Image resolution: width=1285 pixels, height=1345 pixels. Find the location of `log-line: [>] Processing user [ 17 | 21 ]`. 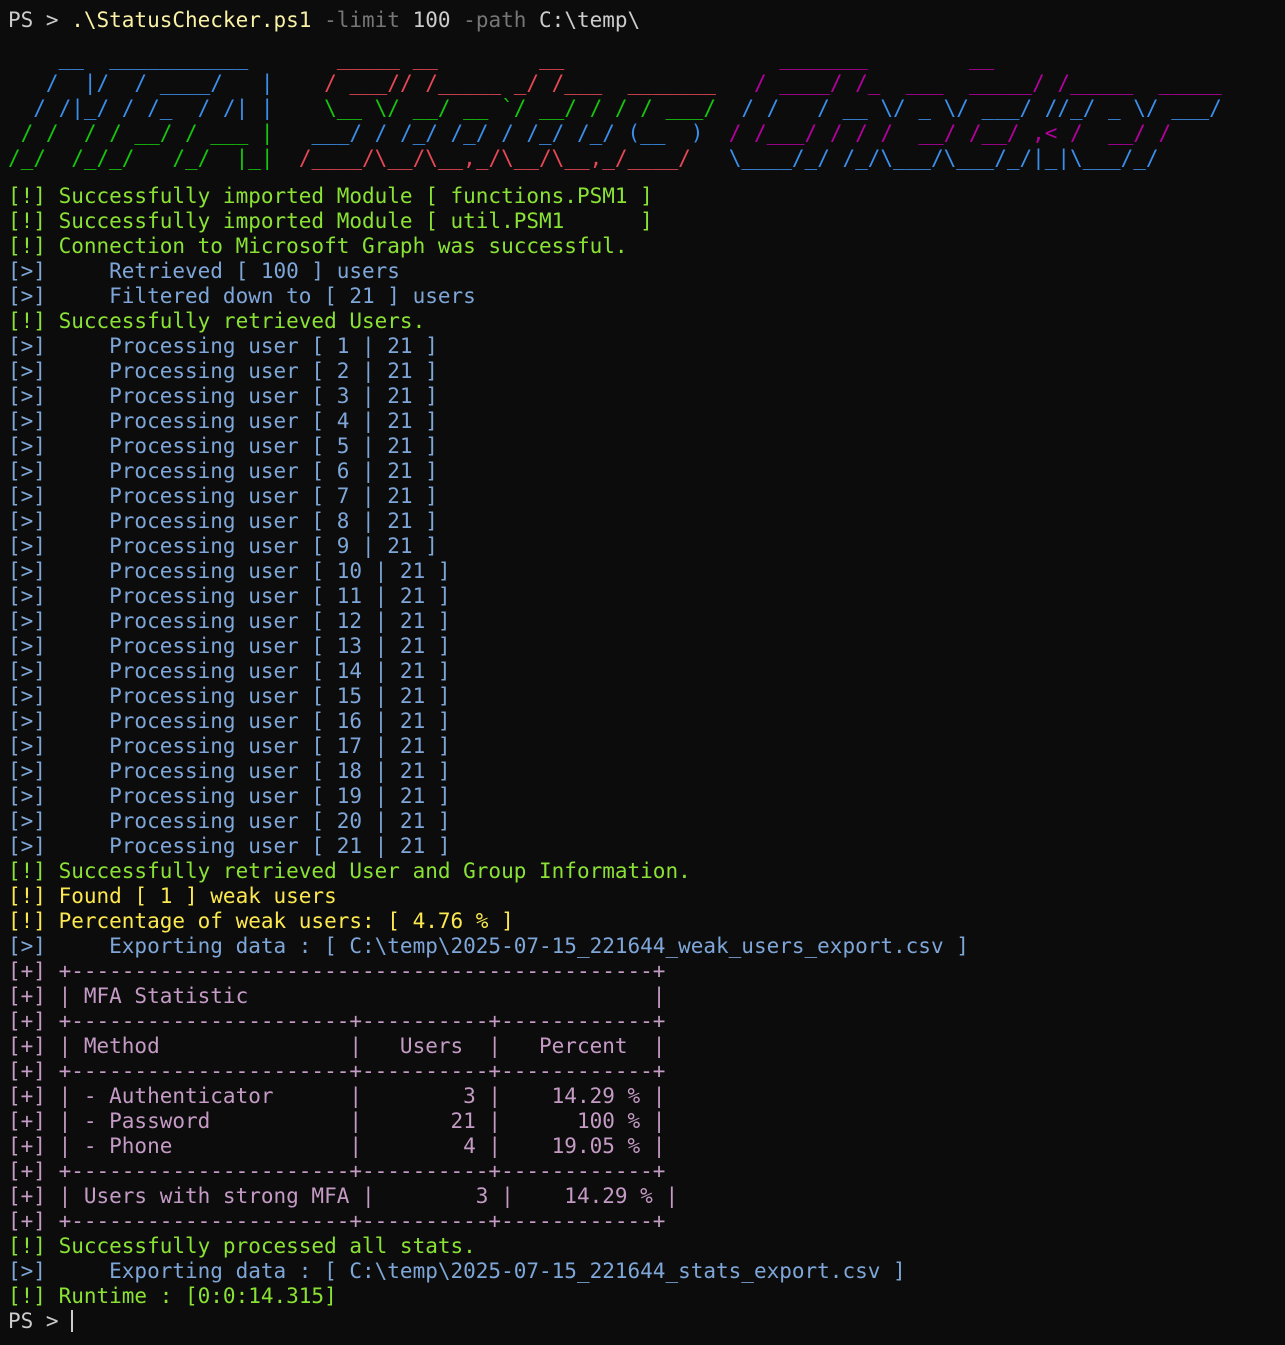

log-line: [>] Processing user [ 17 | 21 ] is located at coordinates (229, 746).